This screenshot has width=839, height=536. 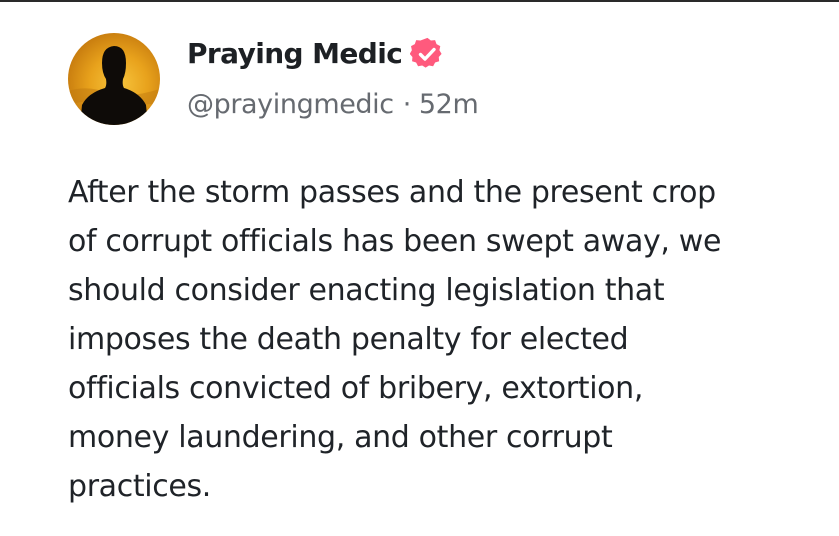 I want to click on post-meta: @prayingmedic · 52m, so click(x=333, y=105).